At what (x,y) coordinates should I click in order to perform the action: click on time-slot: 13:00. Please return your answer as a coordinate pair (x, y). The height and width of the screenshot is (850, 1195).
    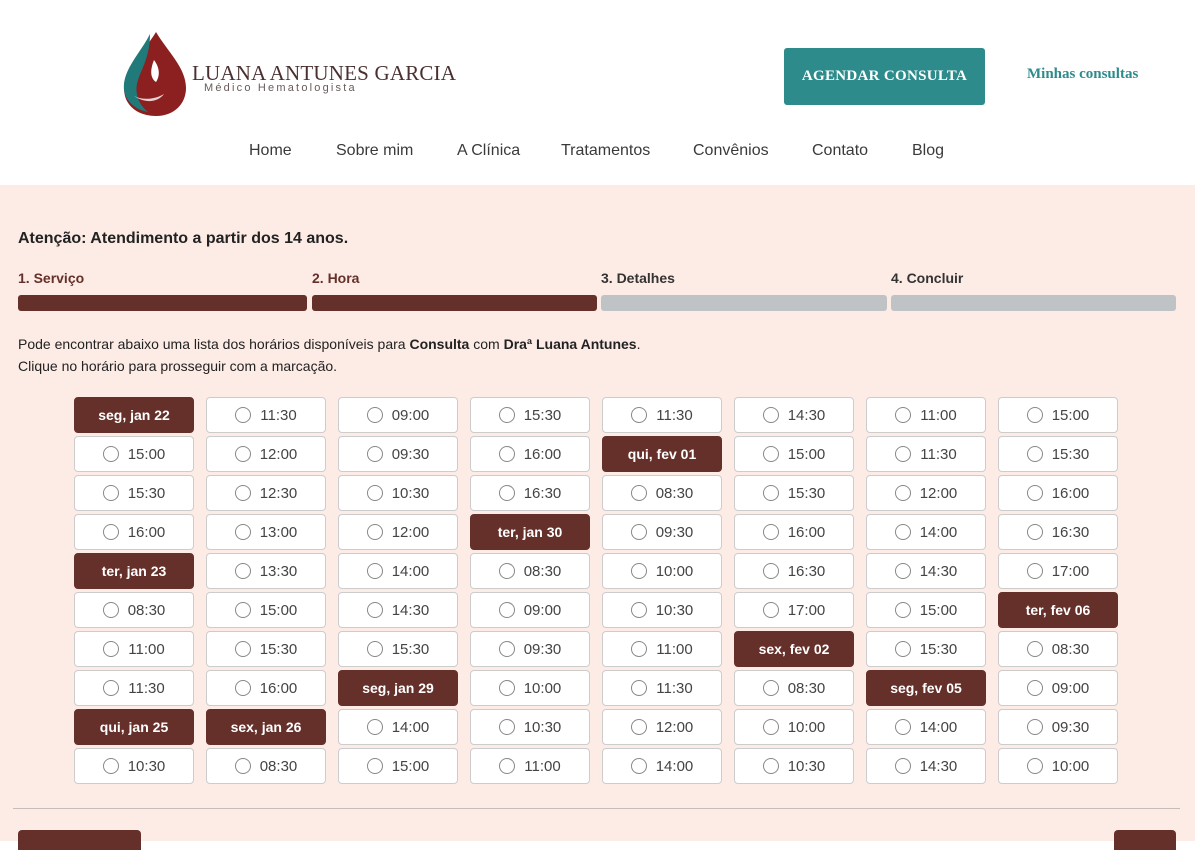
    Looking at the image, I should click on (266, 532).